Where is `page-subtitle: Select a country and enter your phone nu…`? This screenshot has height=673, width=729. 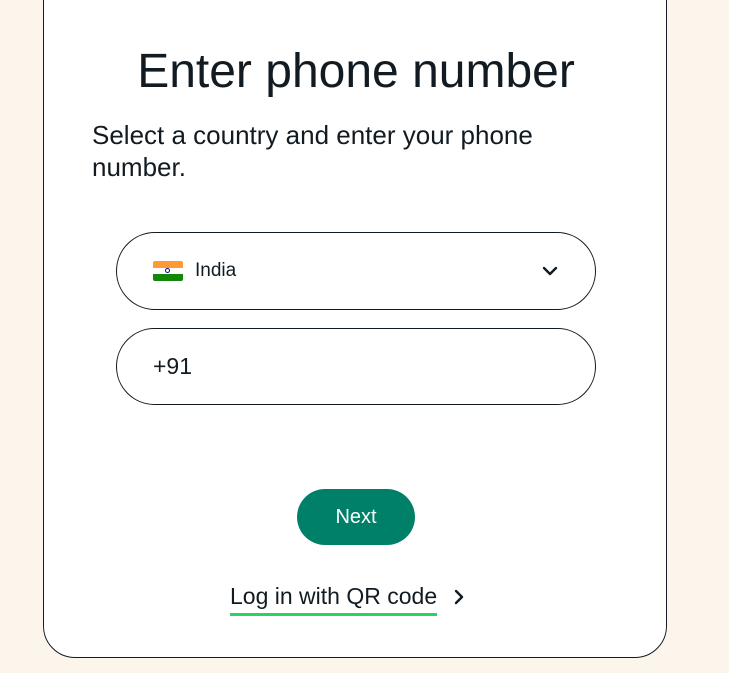
page-subtitle: Select a country and enter your phone nu… is located at coordinates (312, 151).